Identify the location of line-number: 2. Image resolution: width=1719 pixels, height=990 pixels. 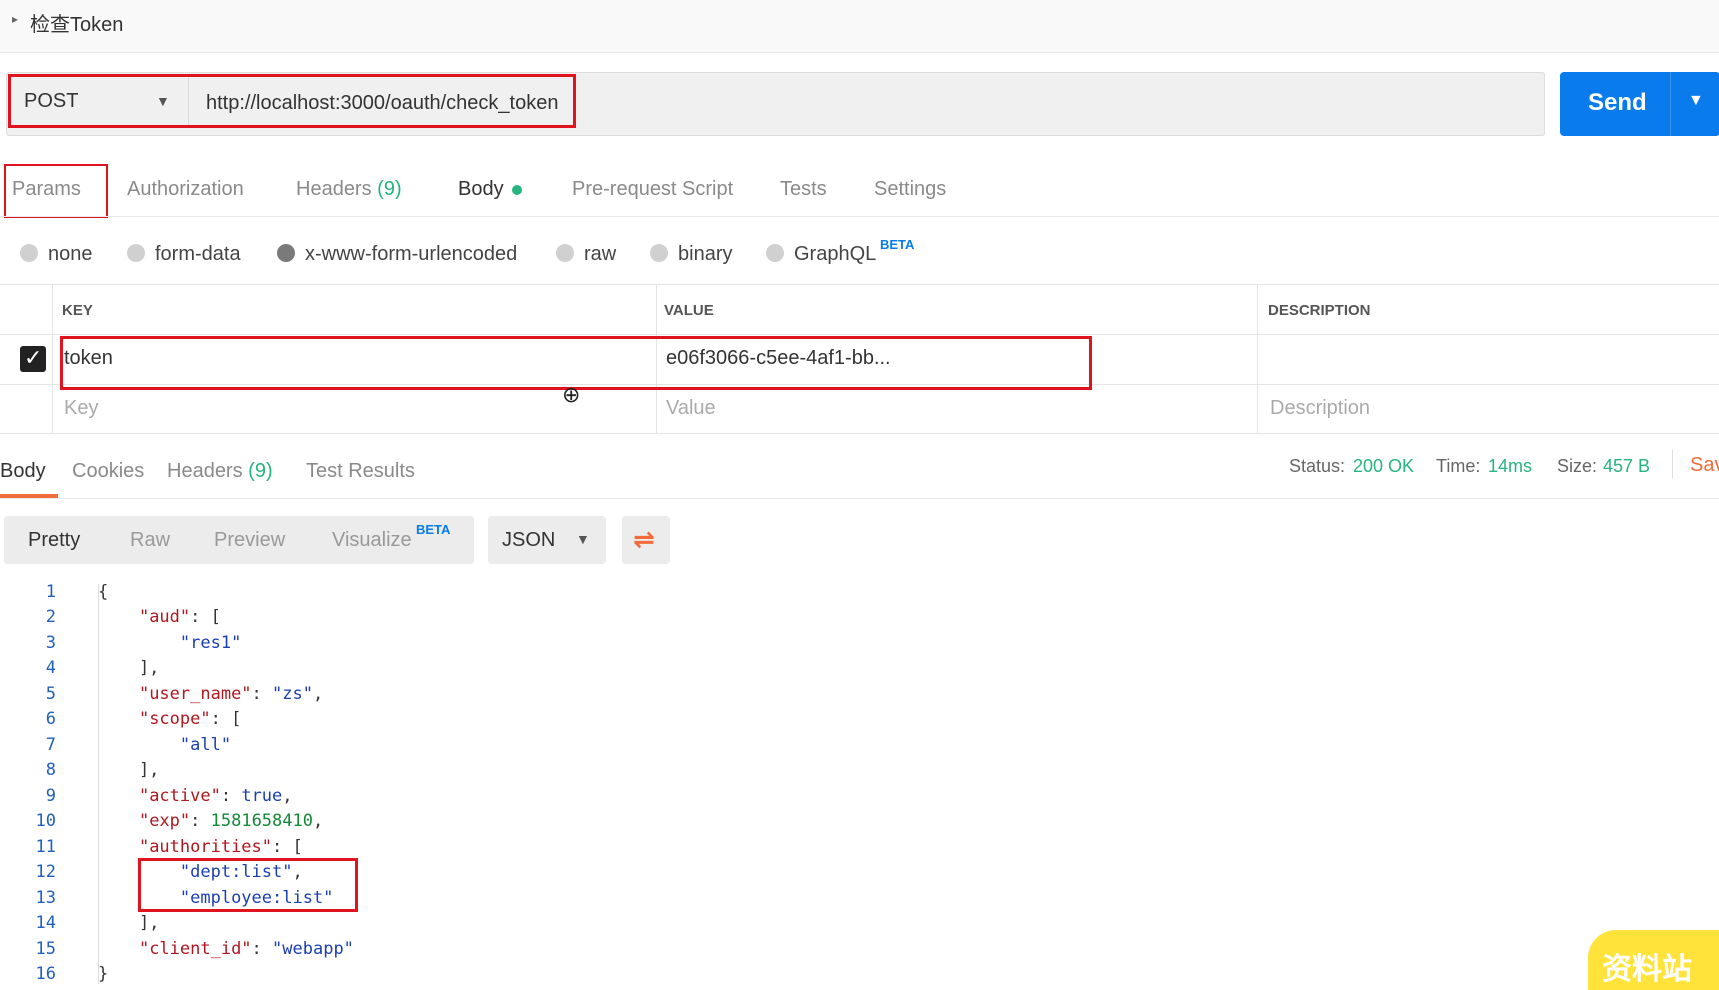
(50, 617).